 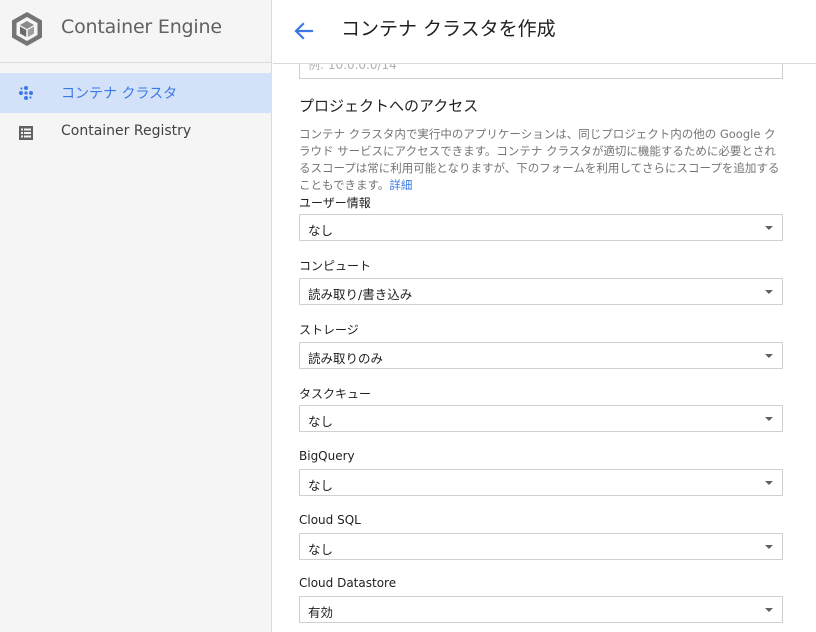 I want to click on select-task-queue: なし, so click(x=541, y=418).